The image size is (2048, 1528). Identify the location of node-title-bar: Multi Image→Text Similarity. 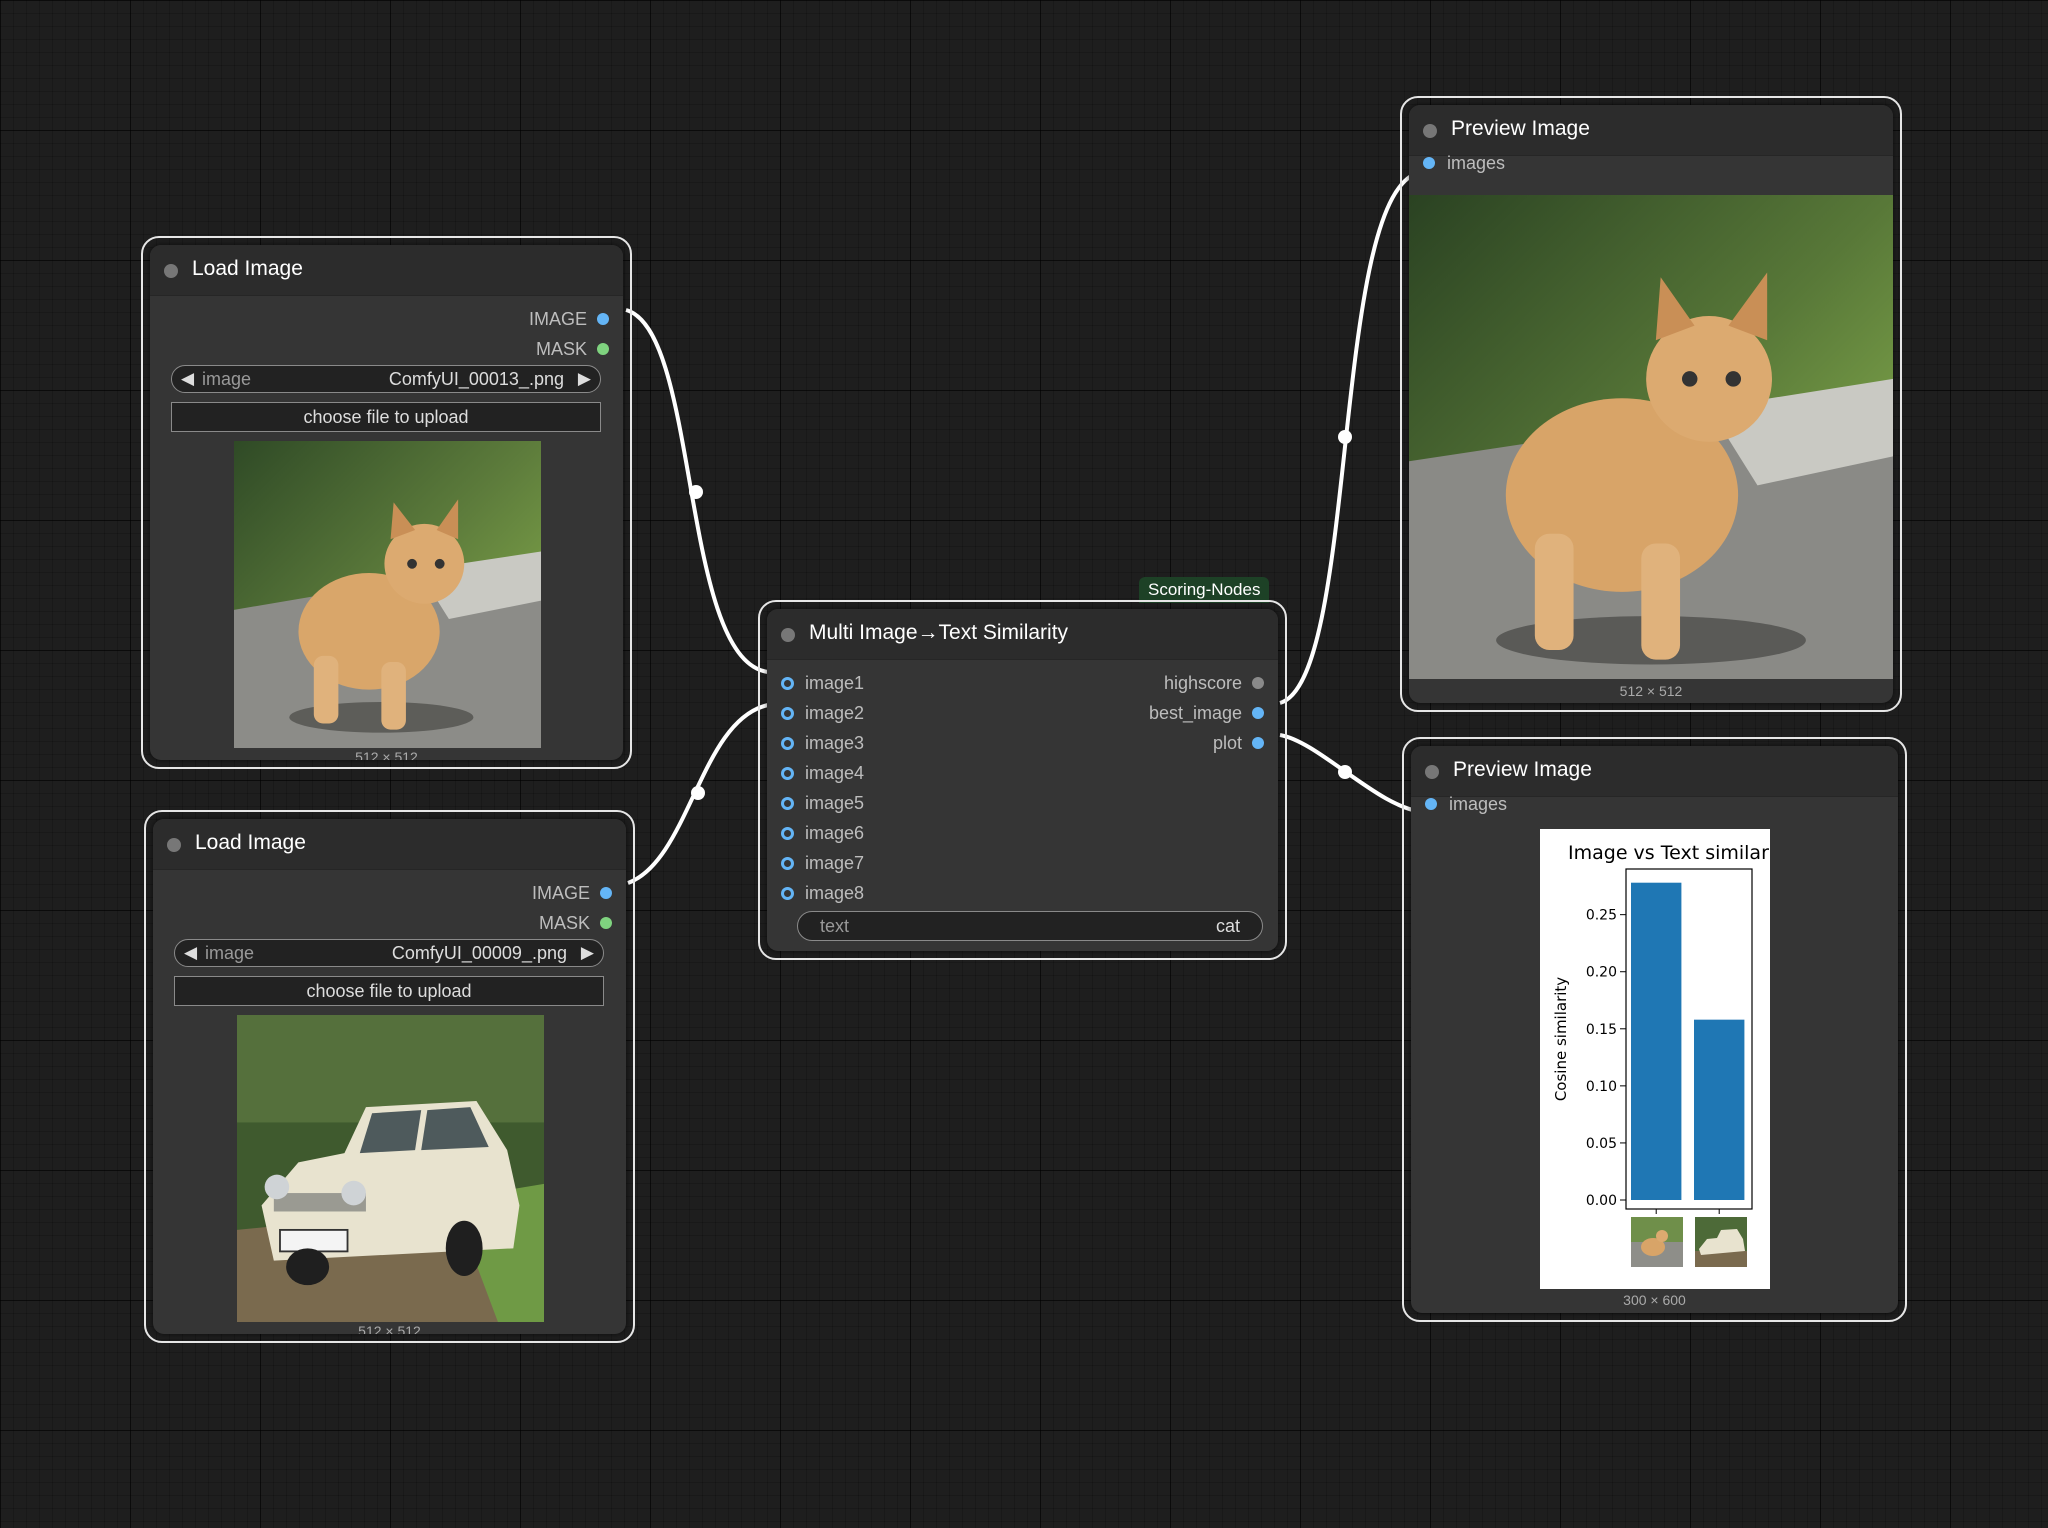
(1022, 634).